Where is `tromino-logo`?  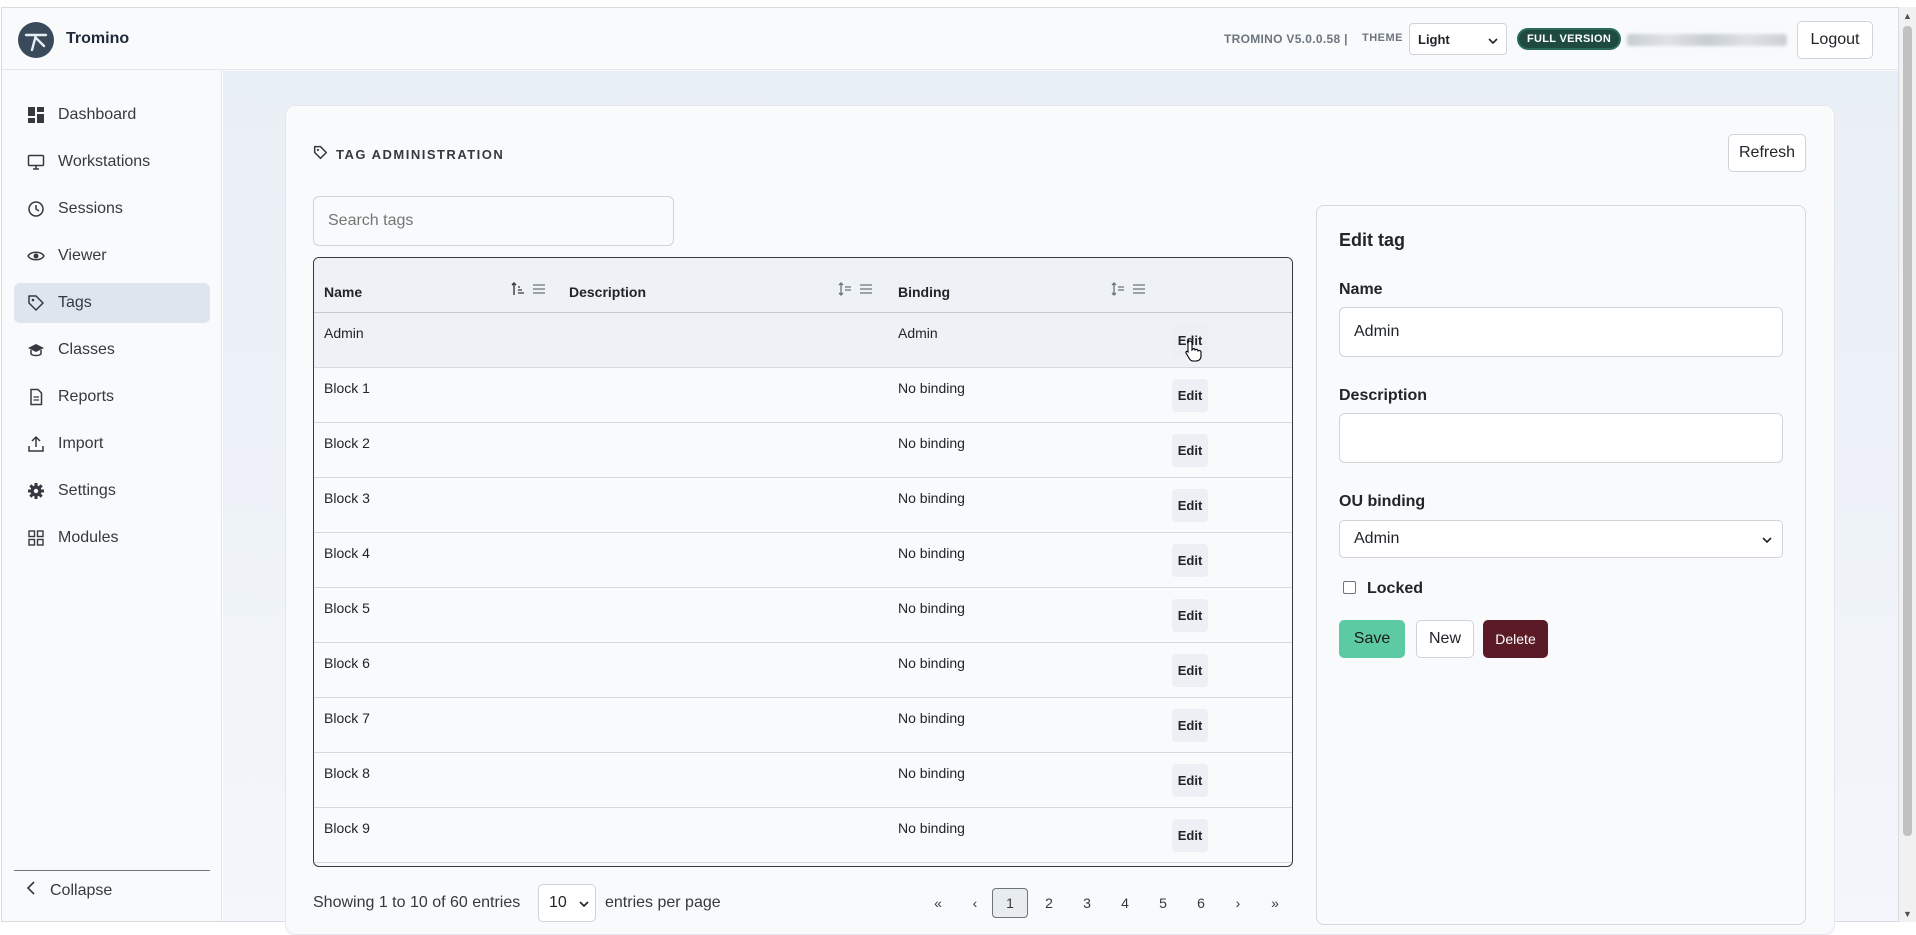
tromino-logo is located at coordinates (36, 40).